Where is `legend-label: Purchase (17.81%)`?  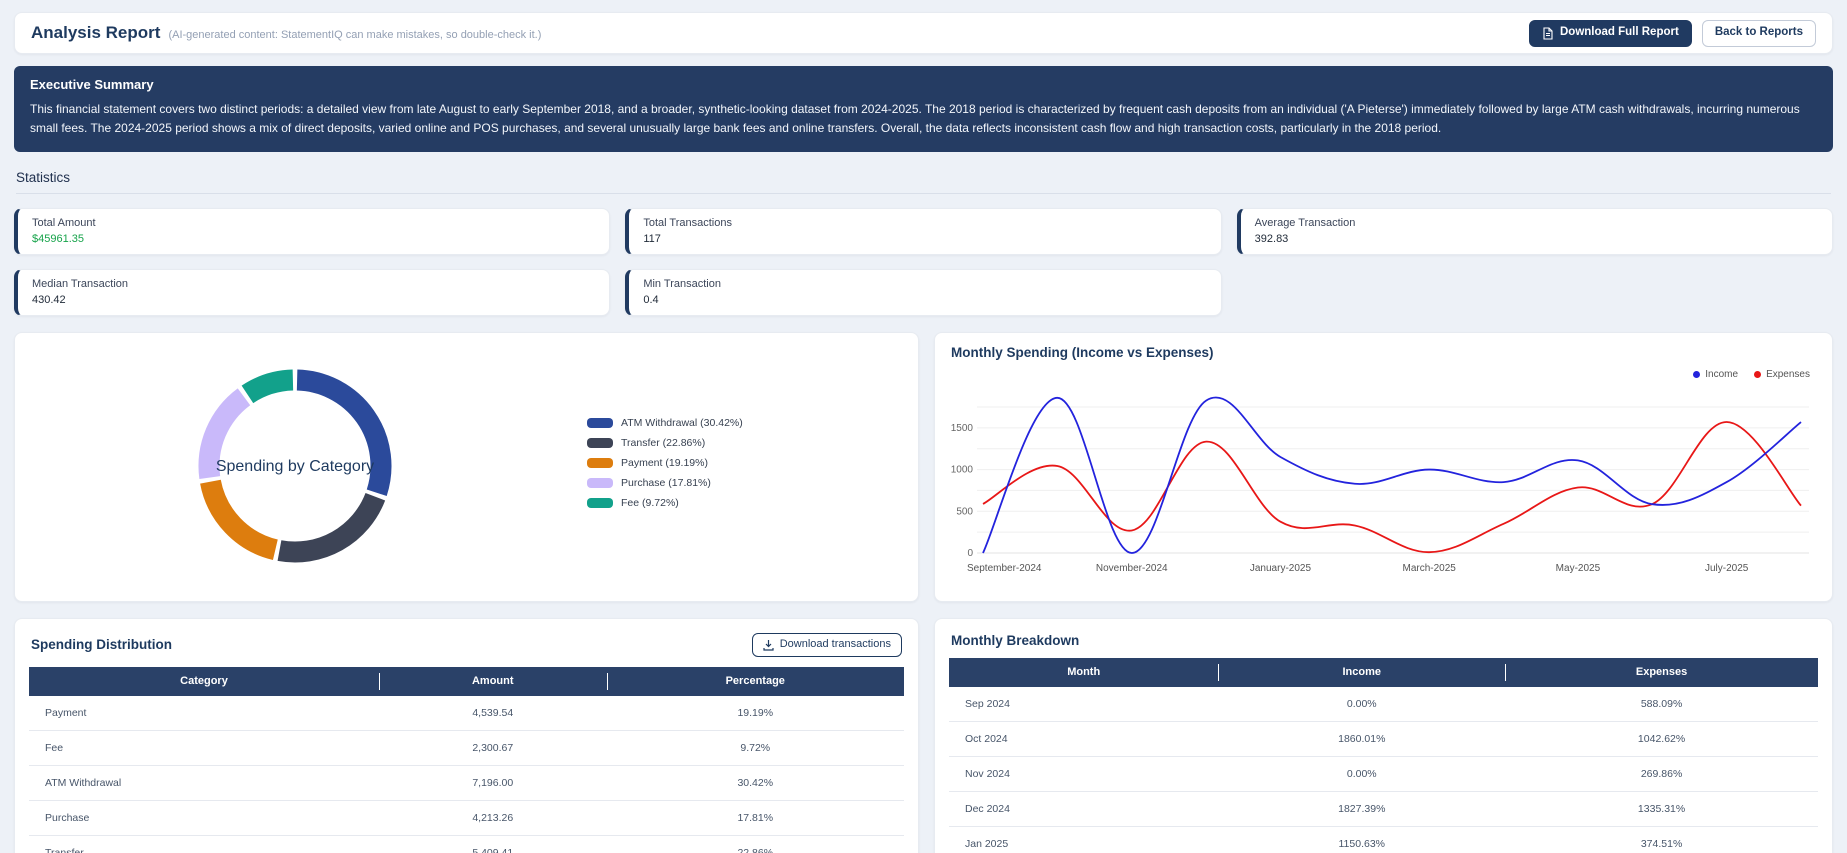 legend-label: Purchase (17.81%) is located at coordinates (666, 482).